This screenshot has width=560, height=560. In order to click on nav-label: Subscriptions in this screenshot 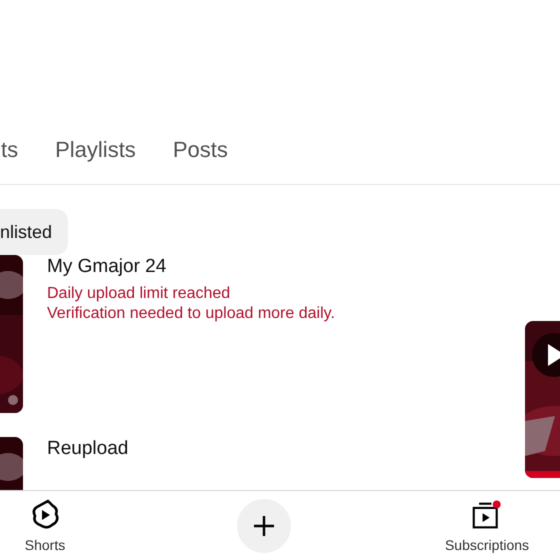, I will do `click(487, 545)`.